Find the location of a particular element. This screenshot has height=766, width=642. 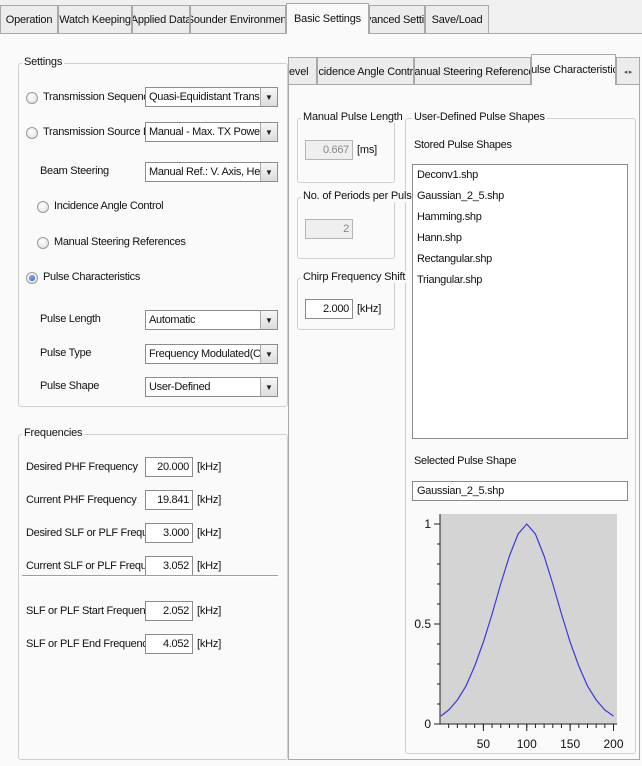

x-tick-label: 200 is located at coordinates (614, 744).